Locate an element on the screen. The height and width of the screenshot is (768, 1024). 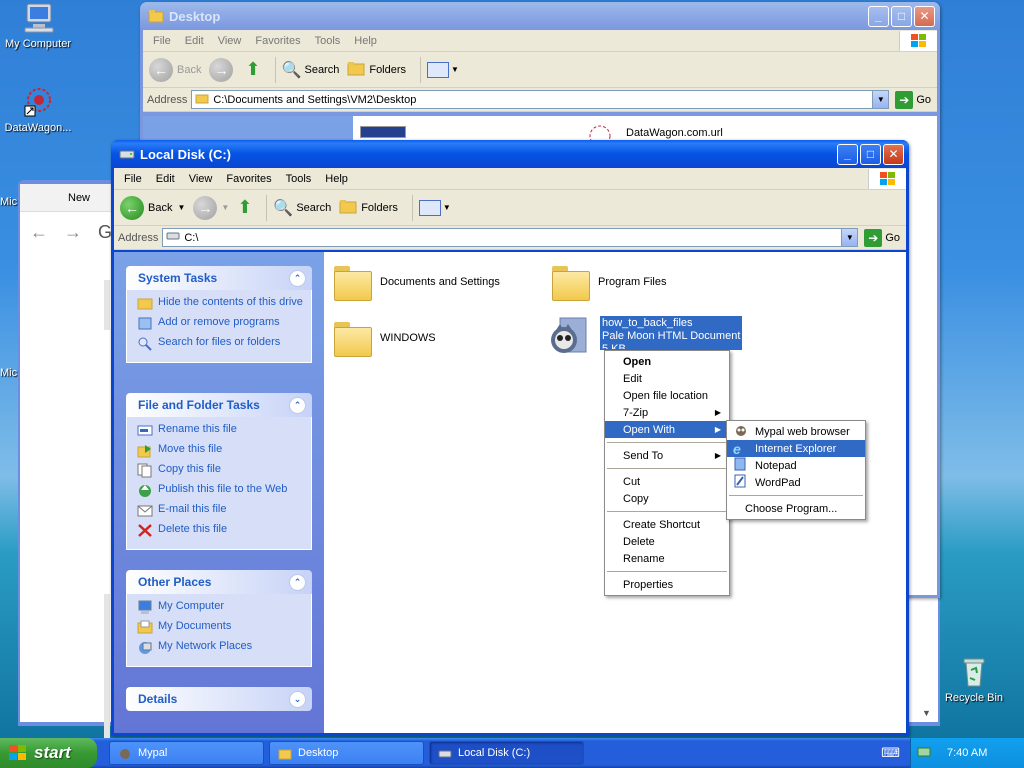
taskbar-item-mypal: Mypal is located at coordinates (186, 753).